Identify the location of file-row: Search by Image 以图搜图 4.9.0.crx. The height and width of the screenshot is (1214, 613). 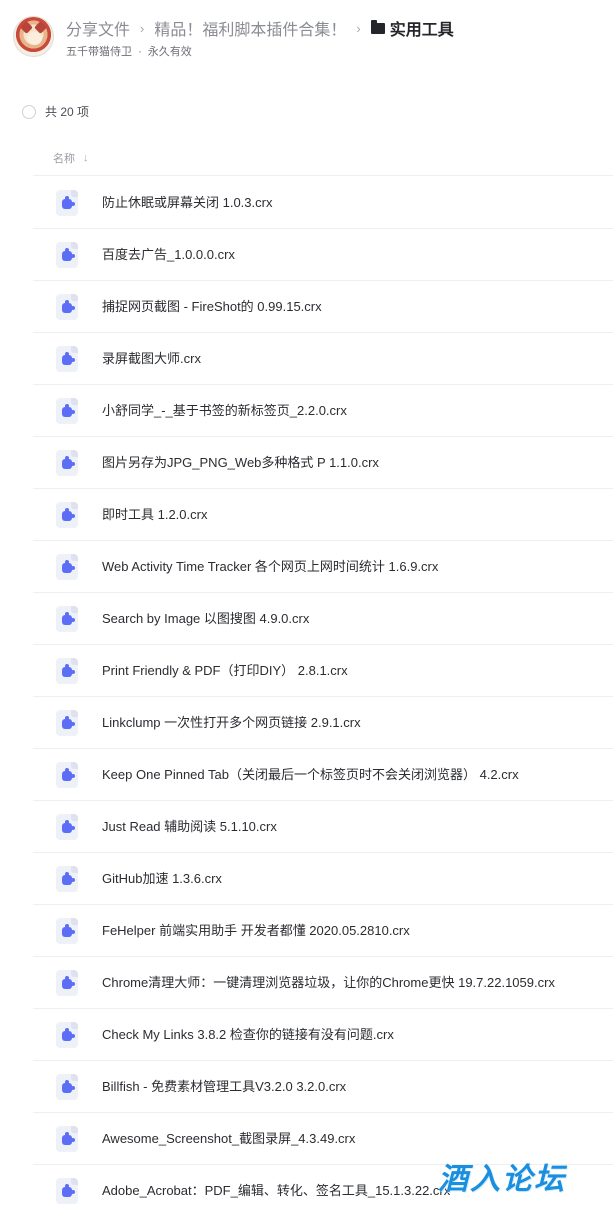
(323, 619).